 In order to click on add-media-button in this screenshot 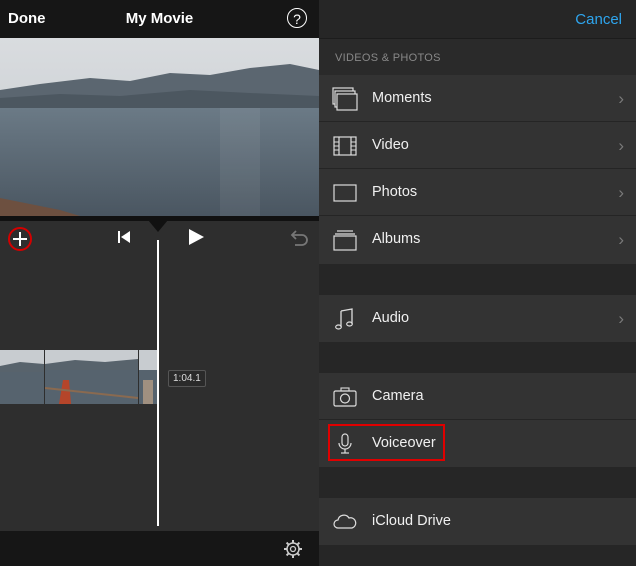, I will do `click(20, 239)`.